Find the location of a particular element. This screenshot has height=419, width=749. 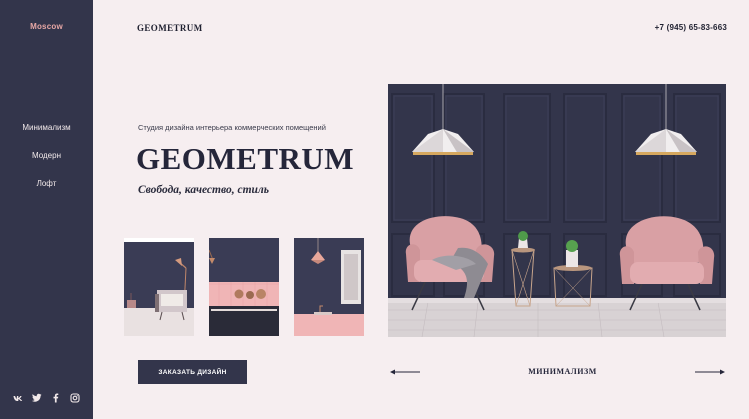

slider-next-button is located at coordinates (710, 372).